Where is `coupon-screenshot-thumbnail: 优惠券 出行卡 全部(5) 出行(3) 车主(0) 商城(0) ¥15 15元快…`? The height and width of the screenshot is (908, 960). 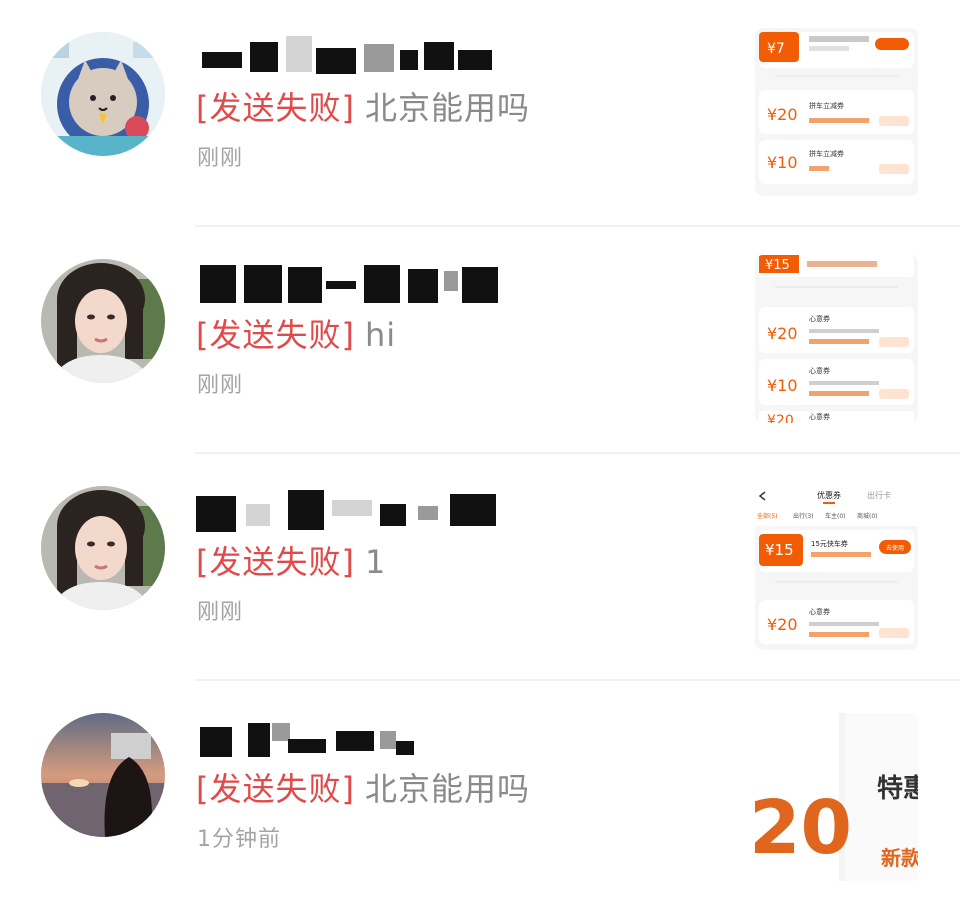
coupon-screenshot-thumbnail: 优惠券 出行卡 全部(5) 出行(3) 车主(0) 商城(0) ¥15 15元快… is located at coordinates (836, 566).